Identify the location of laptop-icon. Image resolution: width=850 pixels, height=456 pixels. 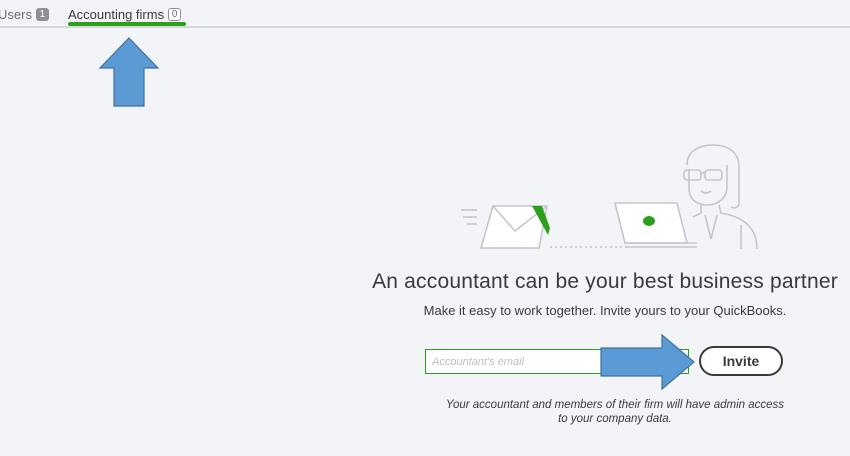
(655, 225).